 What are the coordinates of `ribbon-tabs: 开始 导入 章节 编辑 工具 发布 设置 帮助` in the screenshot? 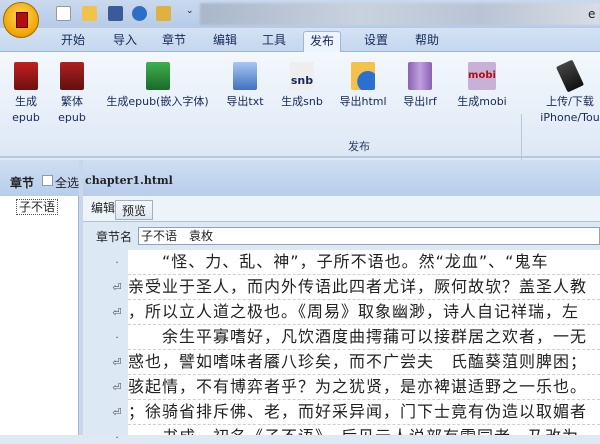 It's located at (300, 40).